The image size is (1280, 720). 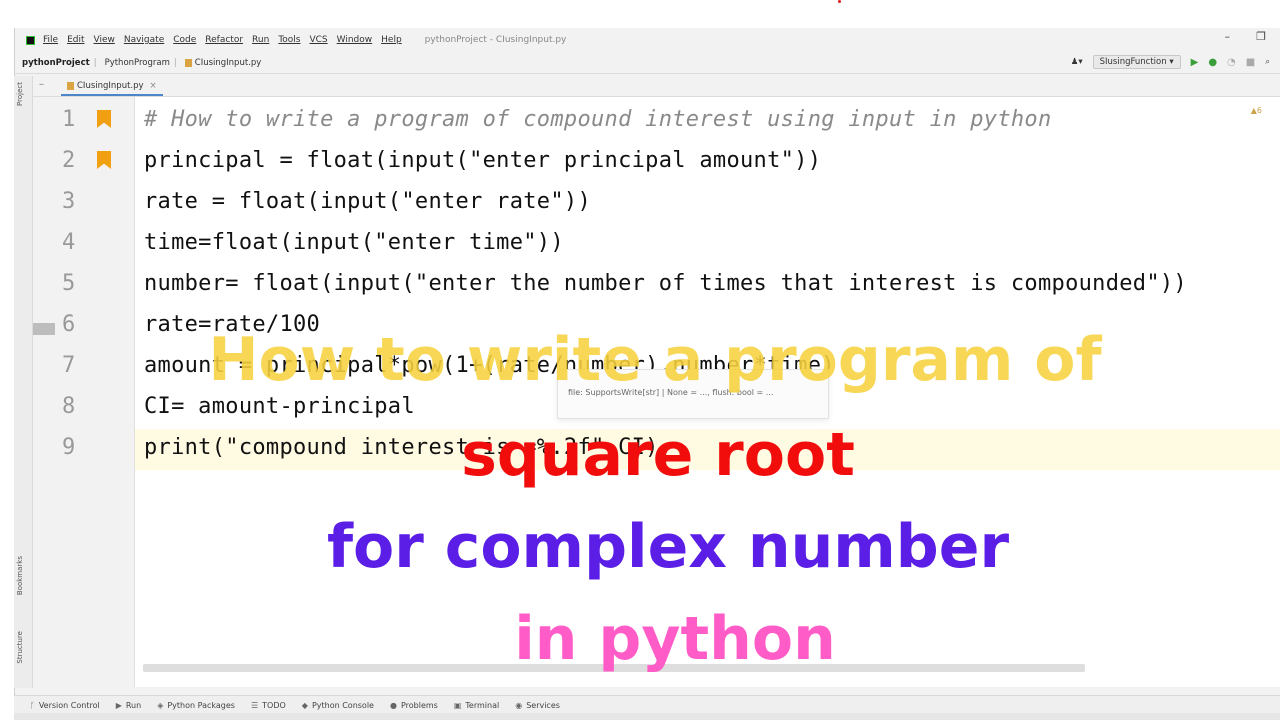 I want to click on tab-terminal-label: Terminal, so click(x=482, y=705).